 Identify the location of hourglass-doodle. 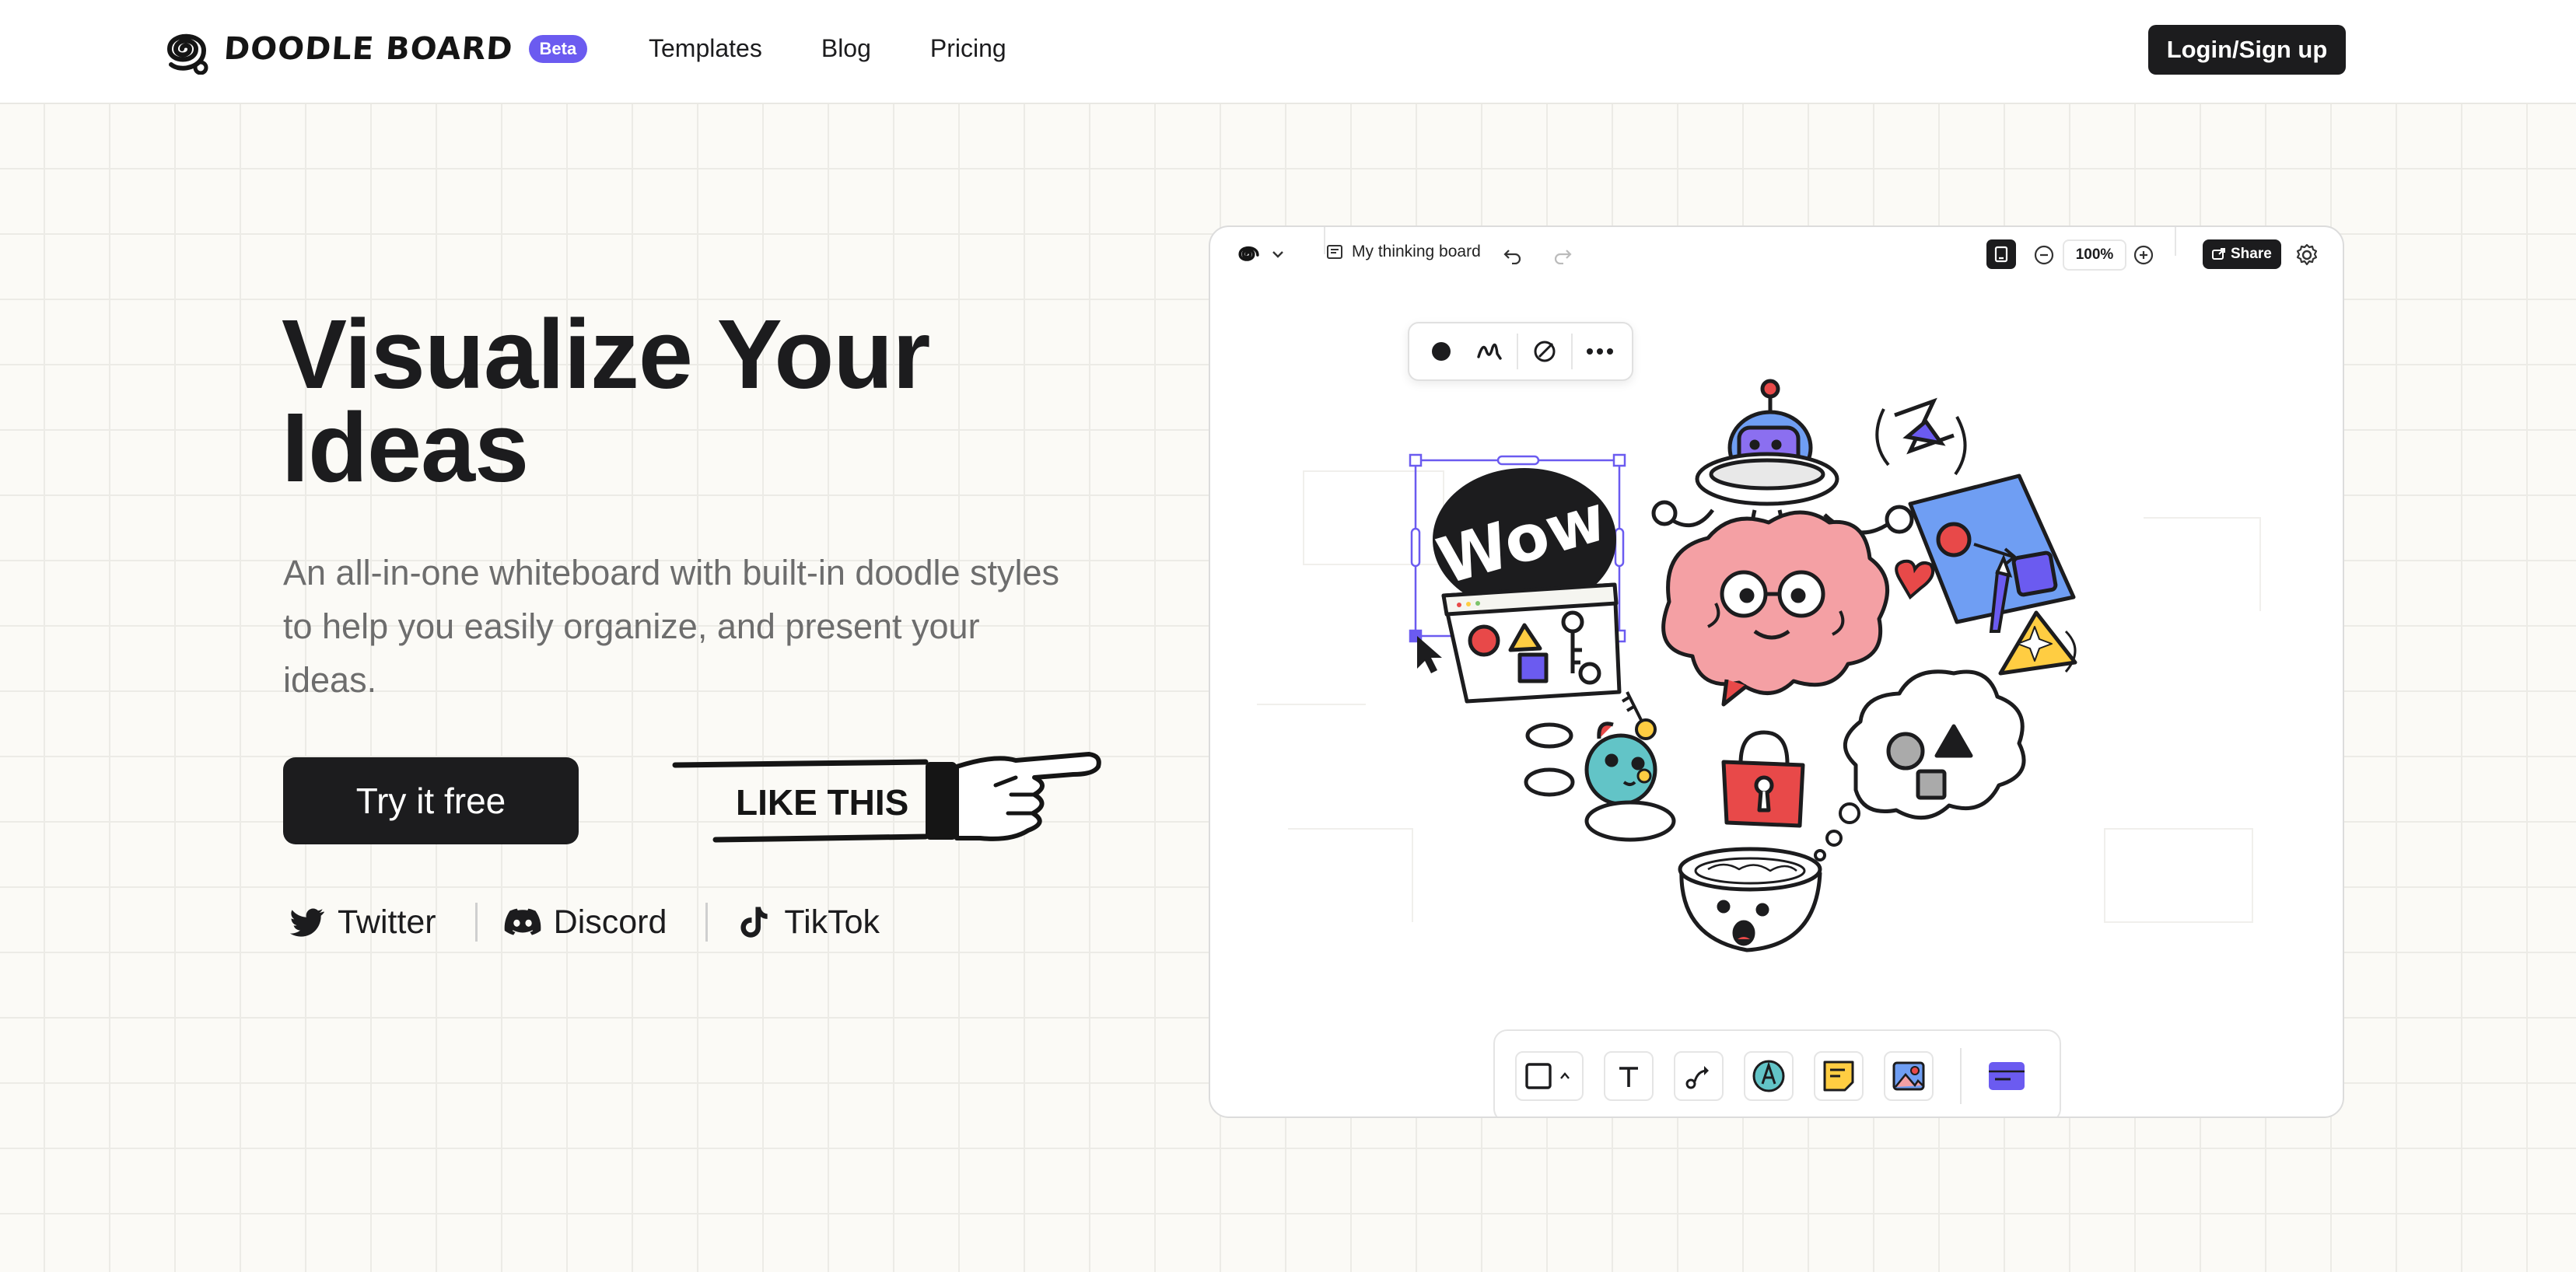
(1921, 436).